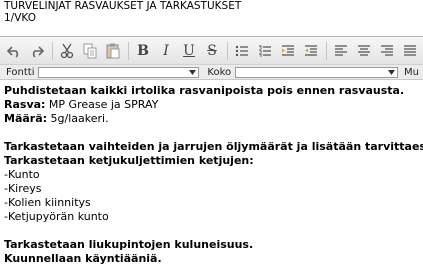  I want to click on indent-icon, so click(288, 50).